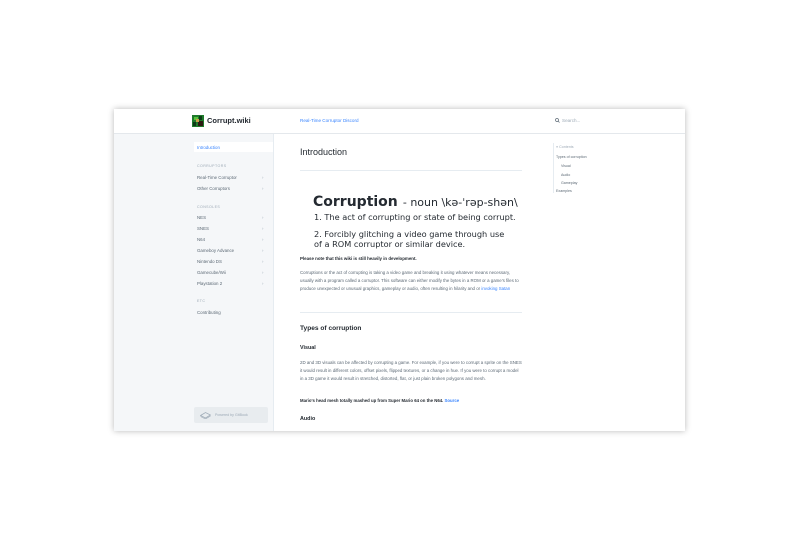 This screenshot has height=540, width=800. I want to click on powered-by-gitbook: Powered by GitBook, so click(231, 415).